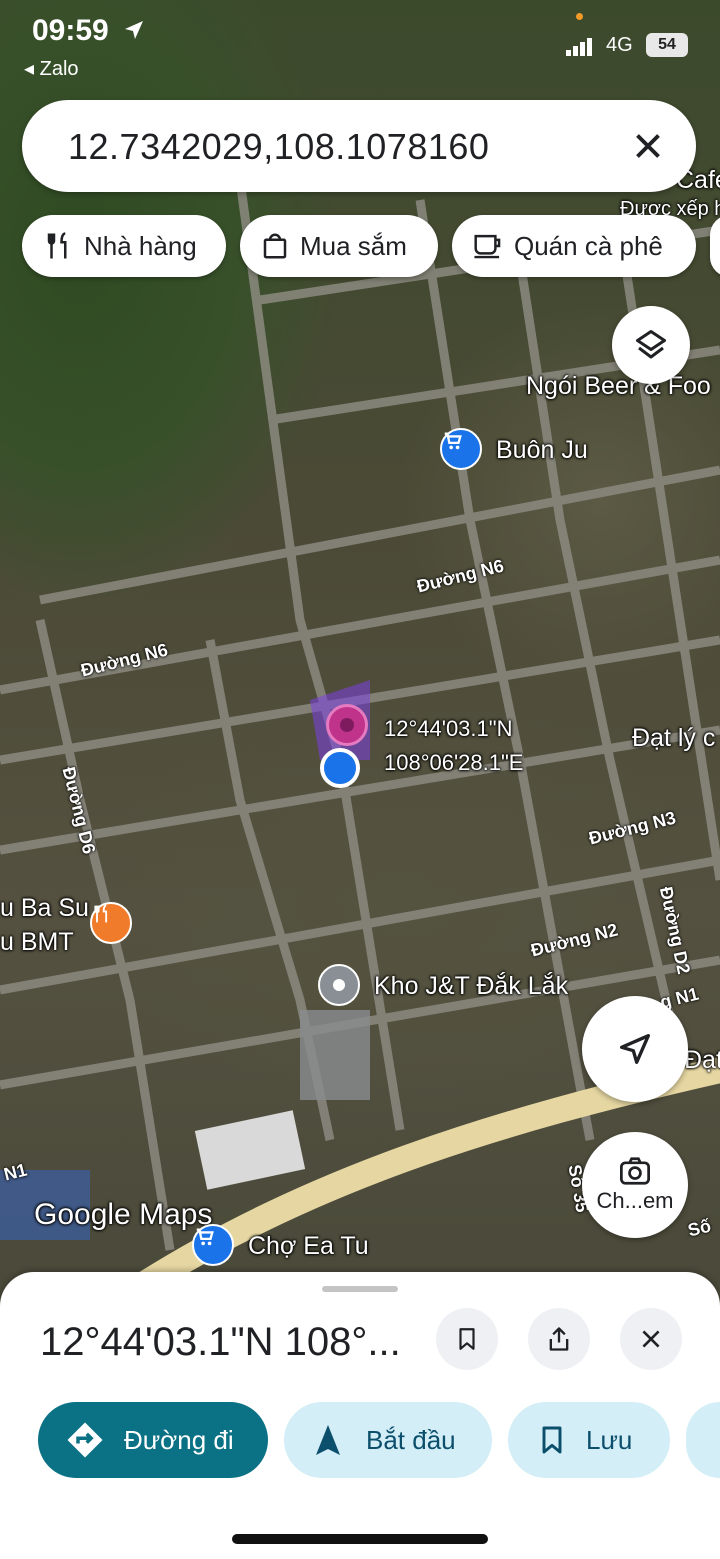  What do you see at coordinates (454, 762) in the screenshot?
I see `pin-longitude-label: 108°06'28.1"E` at bounding box center [454, 762].